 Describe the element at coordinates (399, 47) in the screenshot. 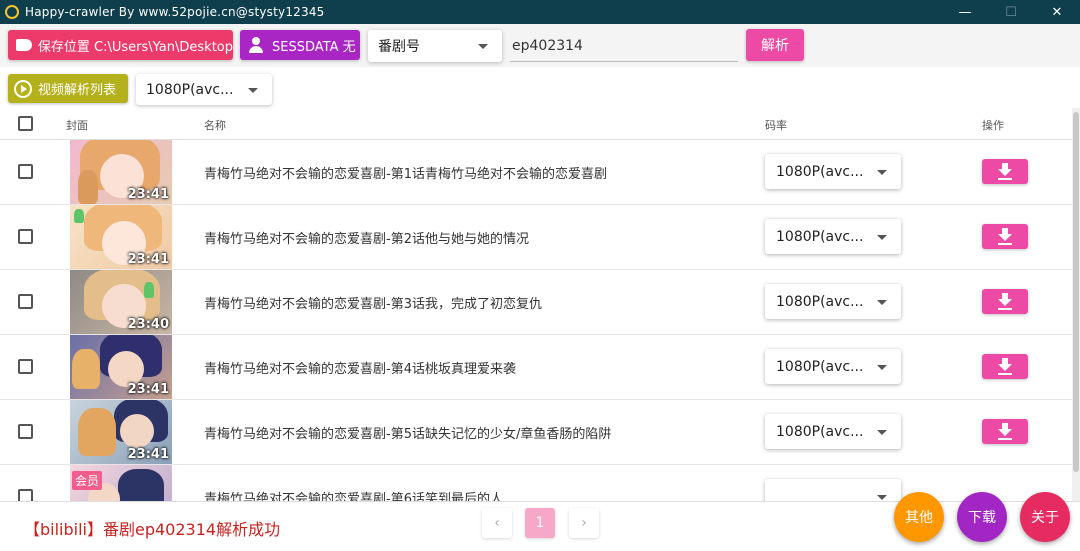

I see `id-type-value: 番剧号` at that location.